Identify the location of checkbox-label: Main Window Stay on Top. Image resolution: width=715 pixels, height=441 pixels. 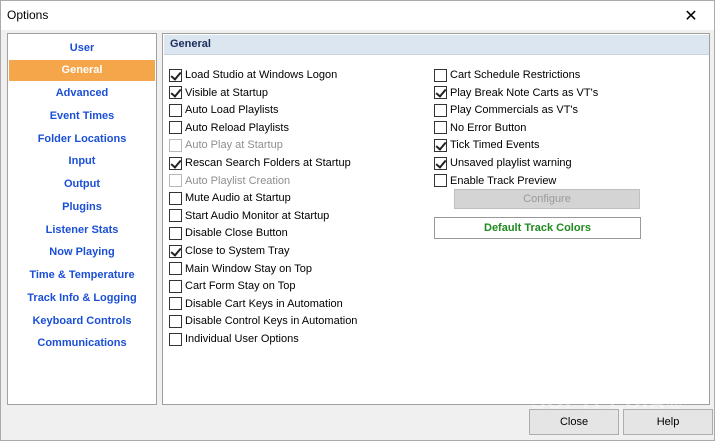
(248, 268).